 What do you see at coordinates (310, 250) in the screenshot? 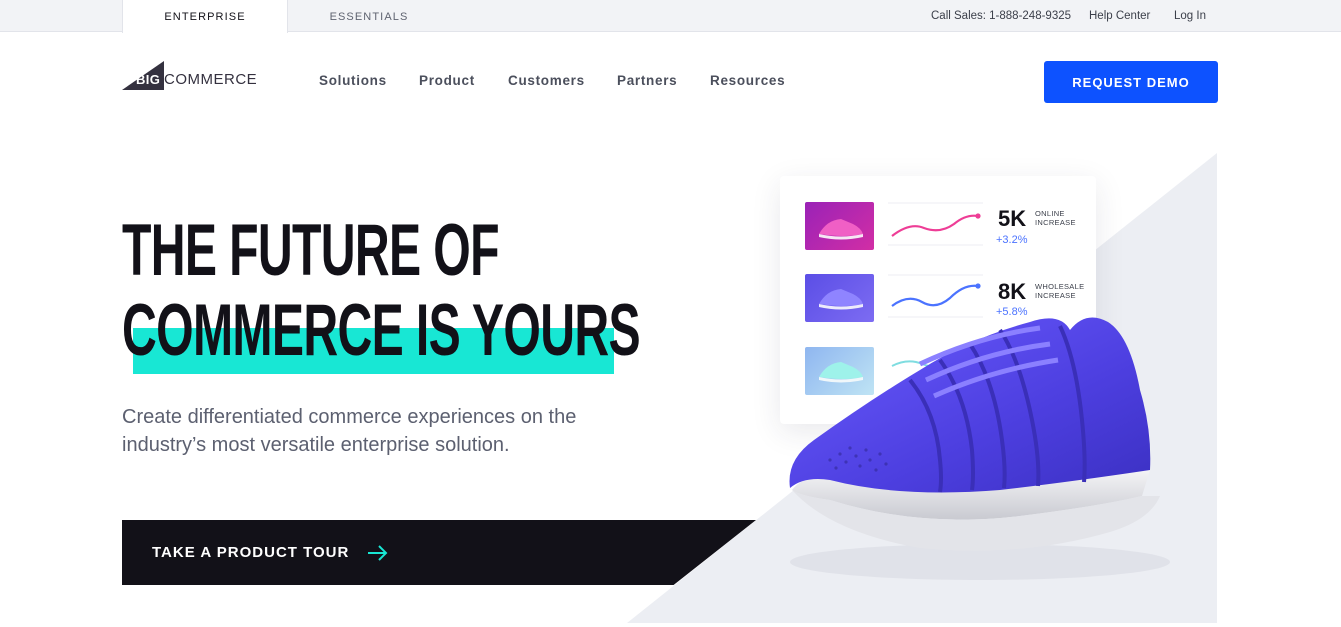
I see `hero-headline-line1: THE FUTURE OF` at bounding box center [310, 250].